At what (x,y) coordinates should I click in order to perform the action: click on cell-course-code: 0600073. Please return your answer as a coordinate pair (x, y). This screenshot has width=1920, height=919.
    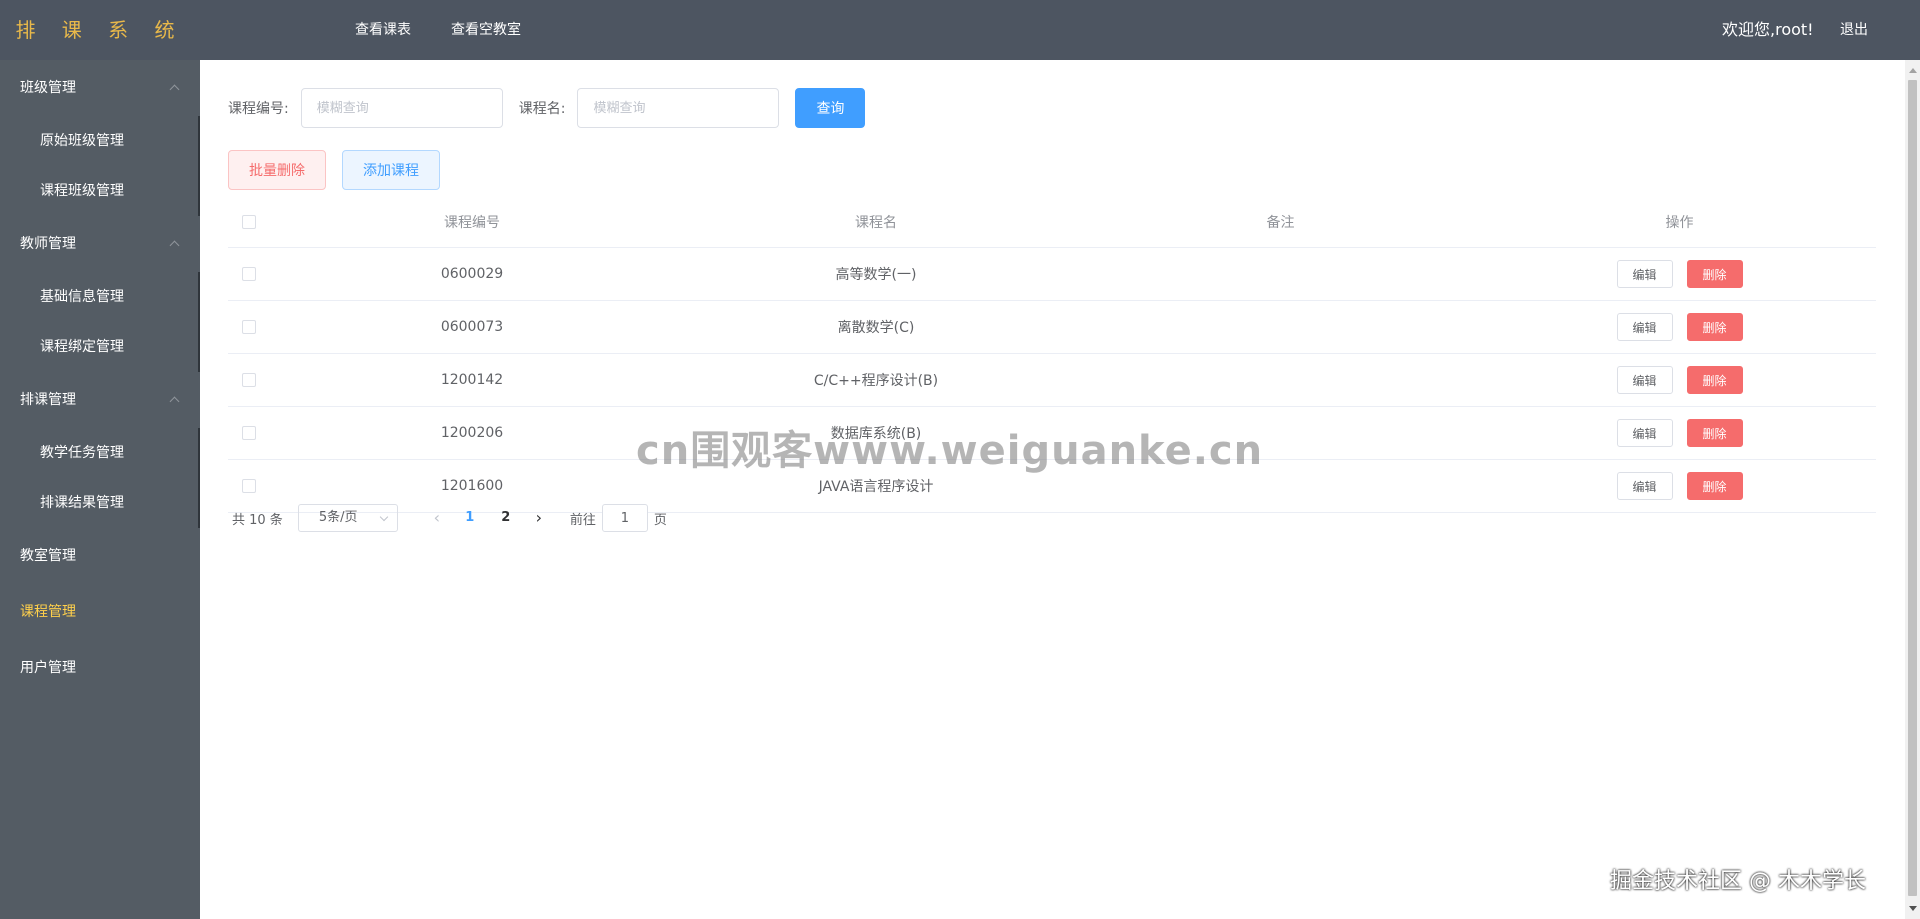
    Looking at the image, I should click on (472, 327).